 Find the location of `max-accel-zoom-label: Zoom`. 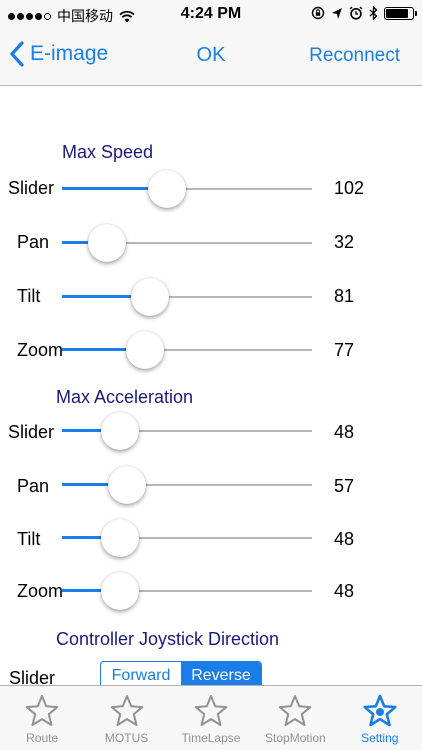

max-accel-zoom-label: Zoom is located at coordinates (40, 591).